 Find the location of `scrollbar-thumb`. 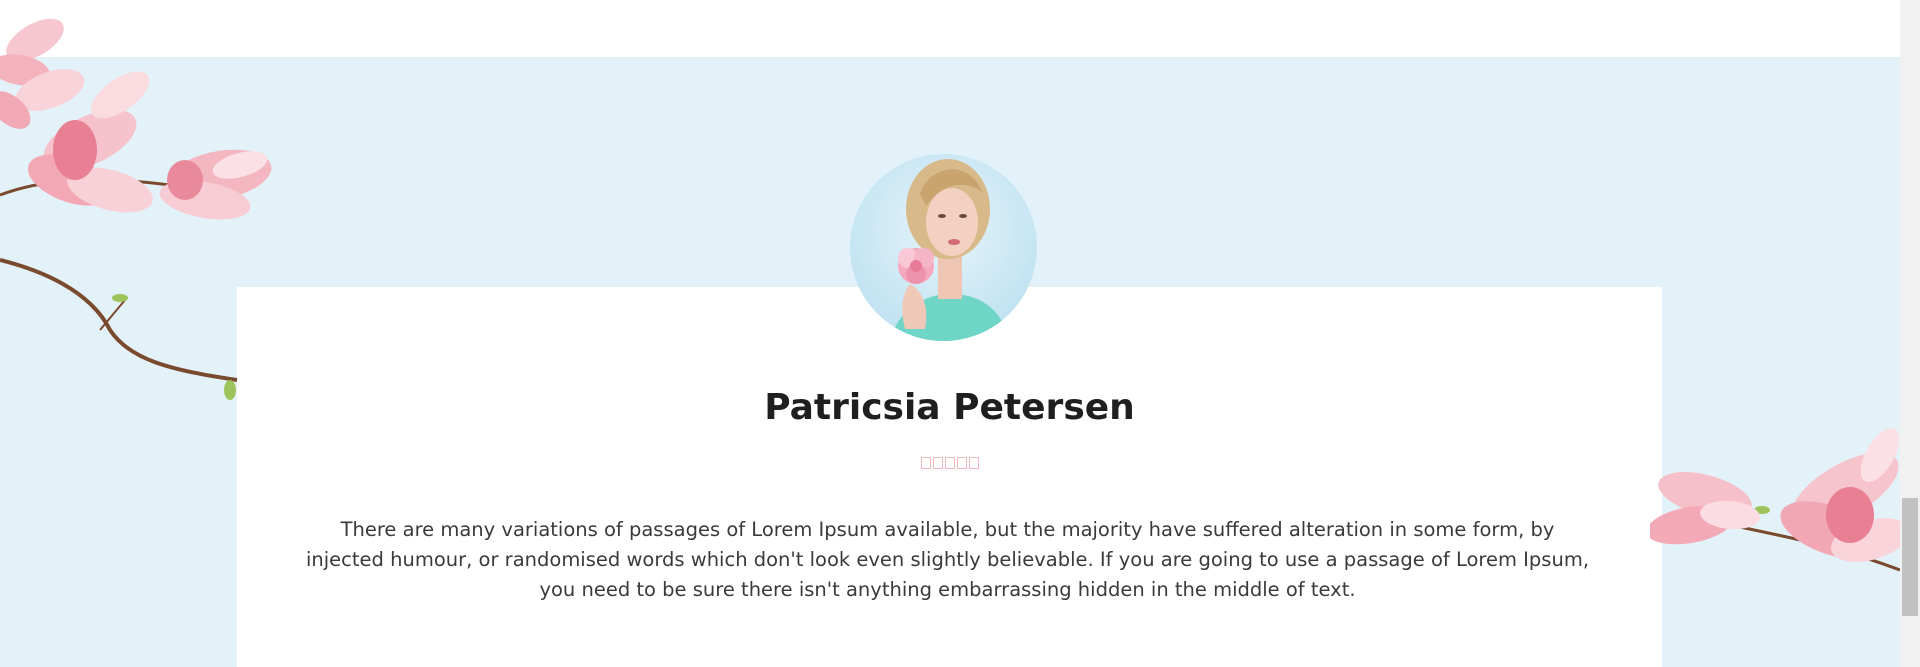

scrollbar-thumb is located at coordinates (1910, 557).